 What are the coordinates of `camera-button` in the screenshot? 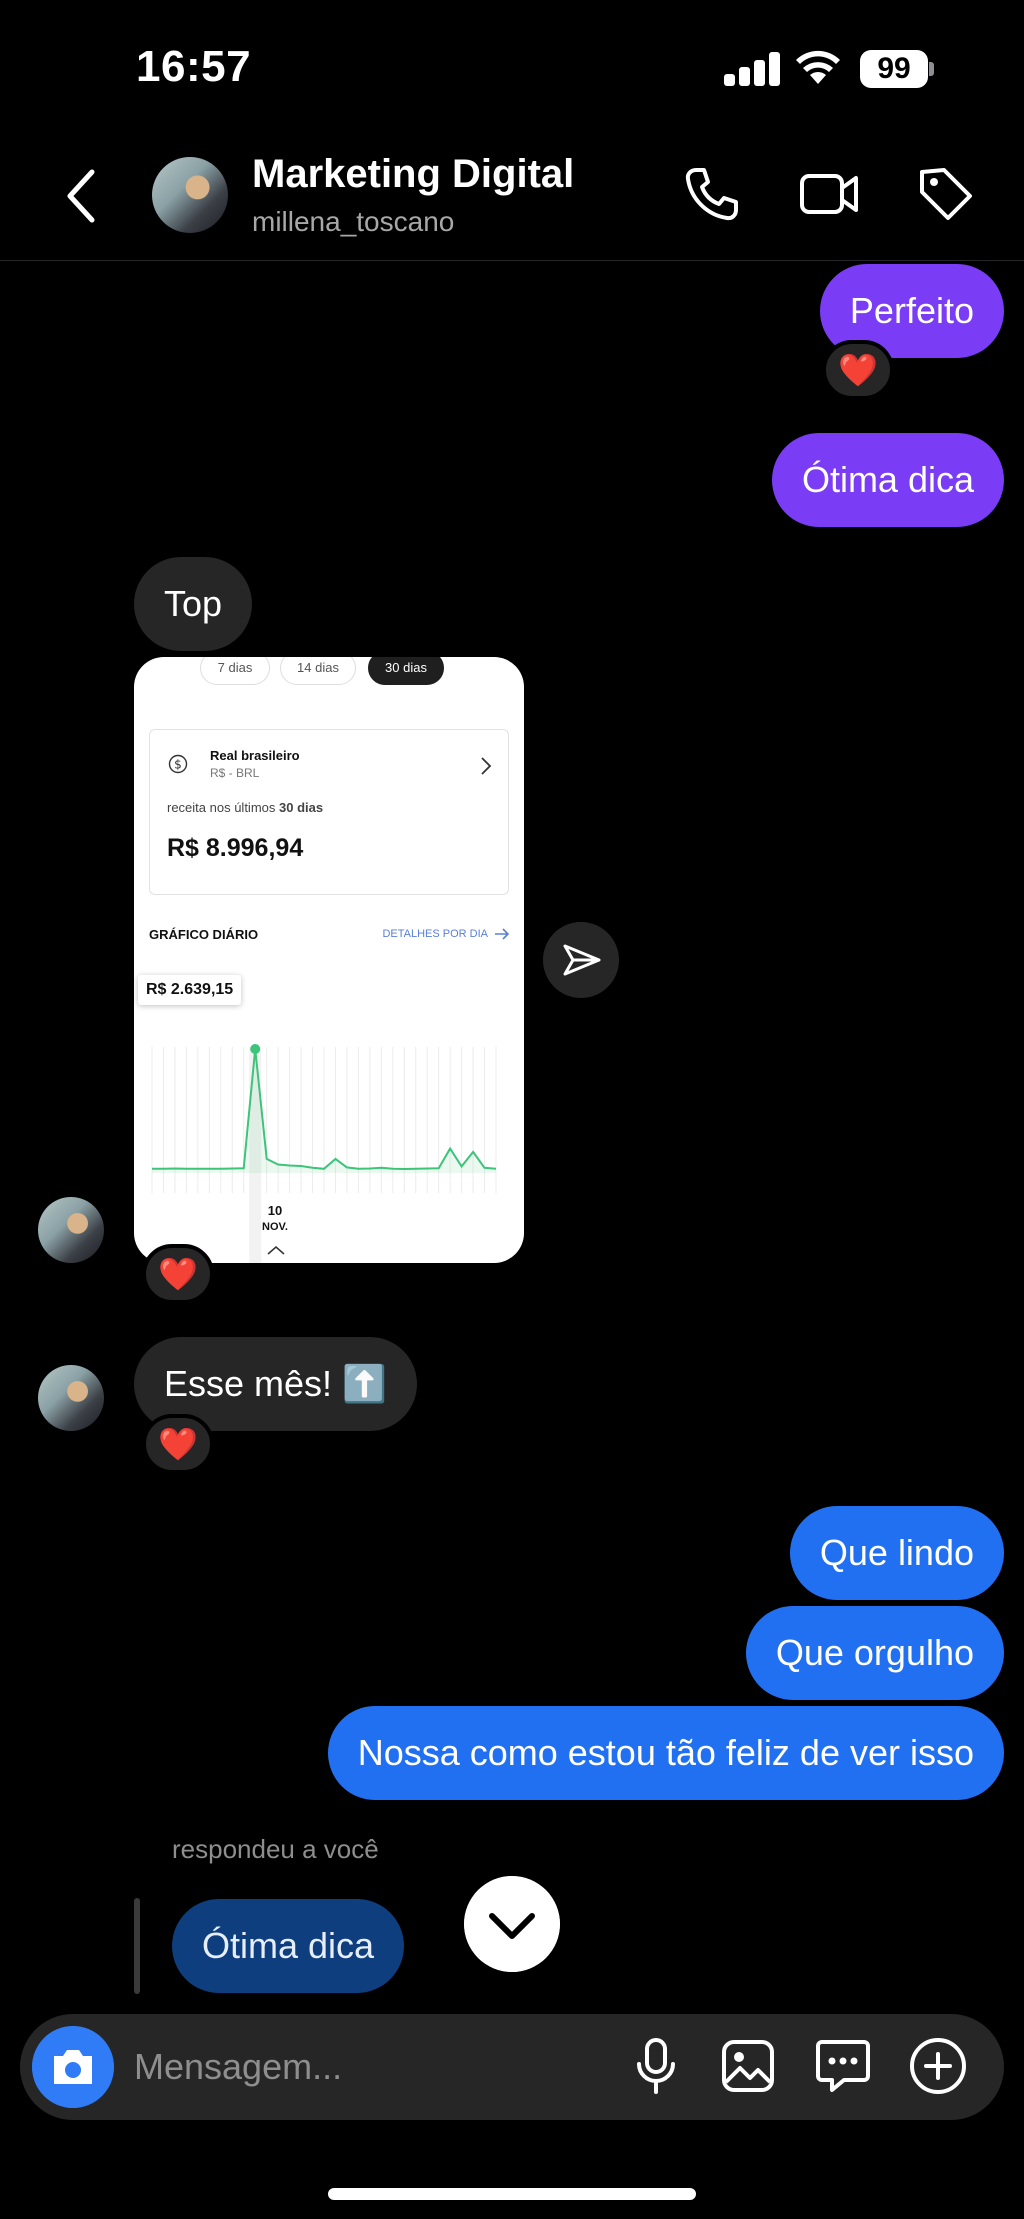 It's located at (73, 2067).